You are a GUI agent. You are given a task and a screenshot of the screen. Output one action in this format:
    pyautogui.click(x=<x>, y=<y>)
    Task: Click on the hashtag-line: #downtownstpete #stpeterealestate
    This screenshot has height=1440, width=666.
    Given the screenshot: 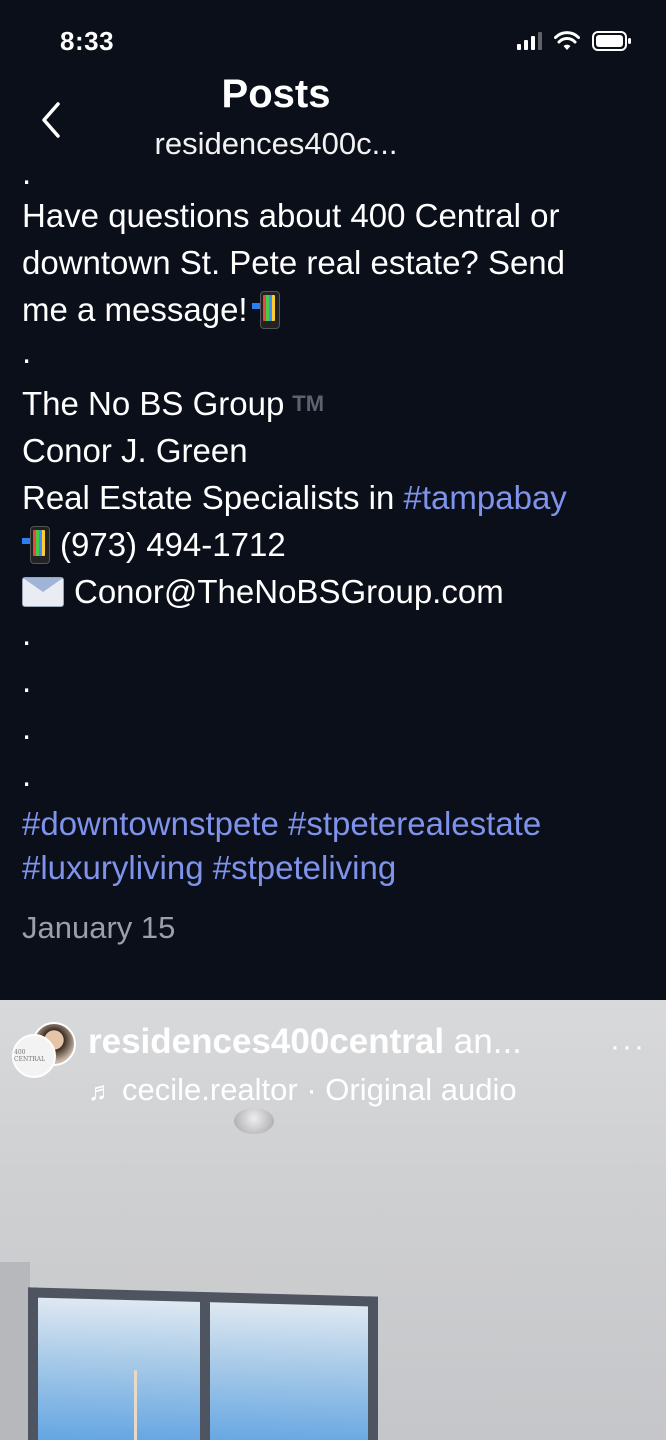 What is the action you would take?
    pyautogui.click(x=332, y=823)
    